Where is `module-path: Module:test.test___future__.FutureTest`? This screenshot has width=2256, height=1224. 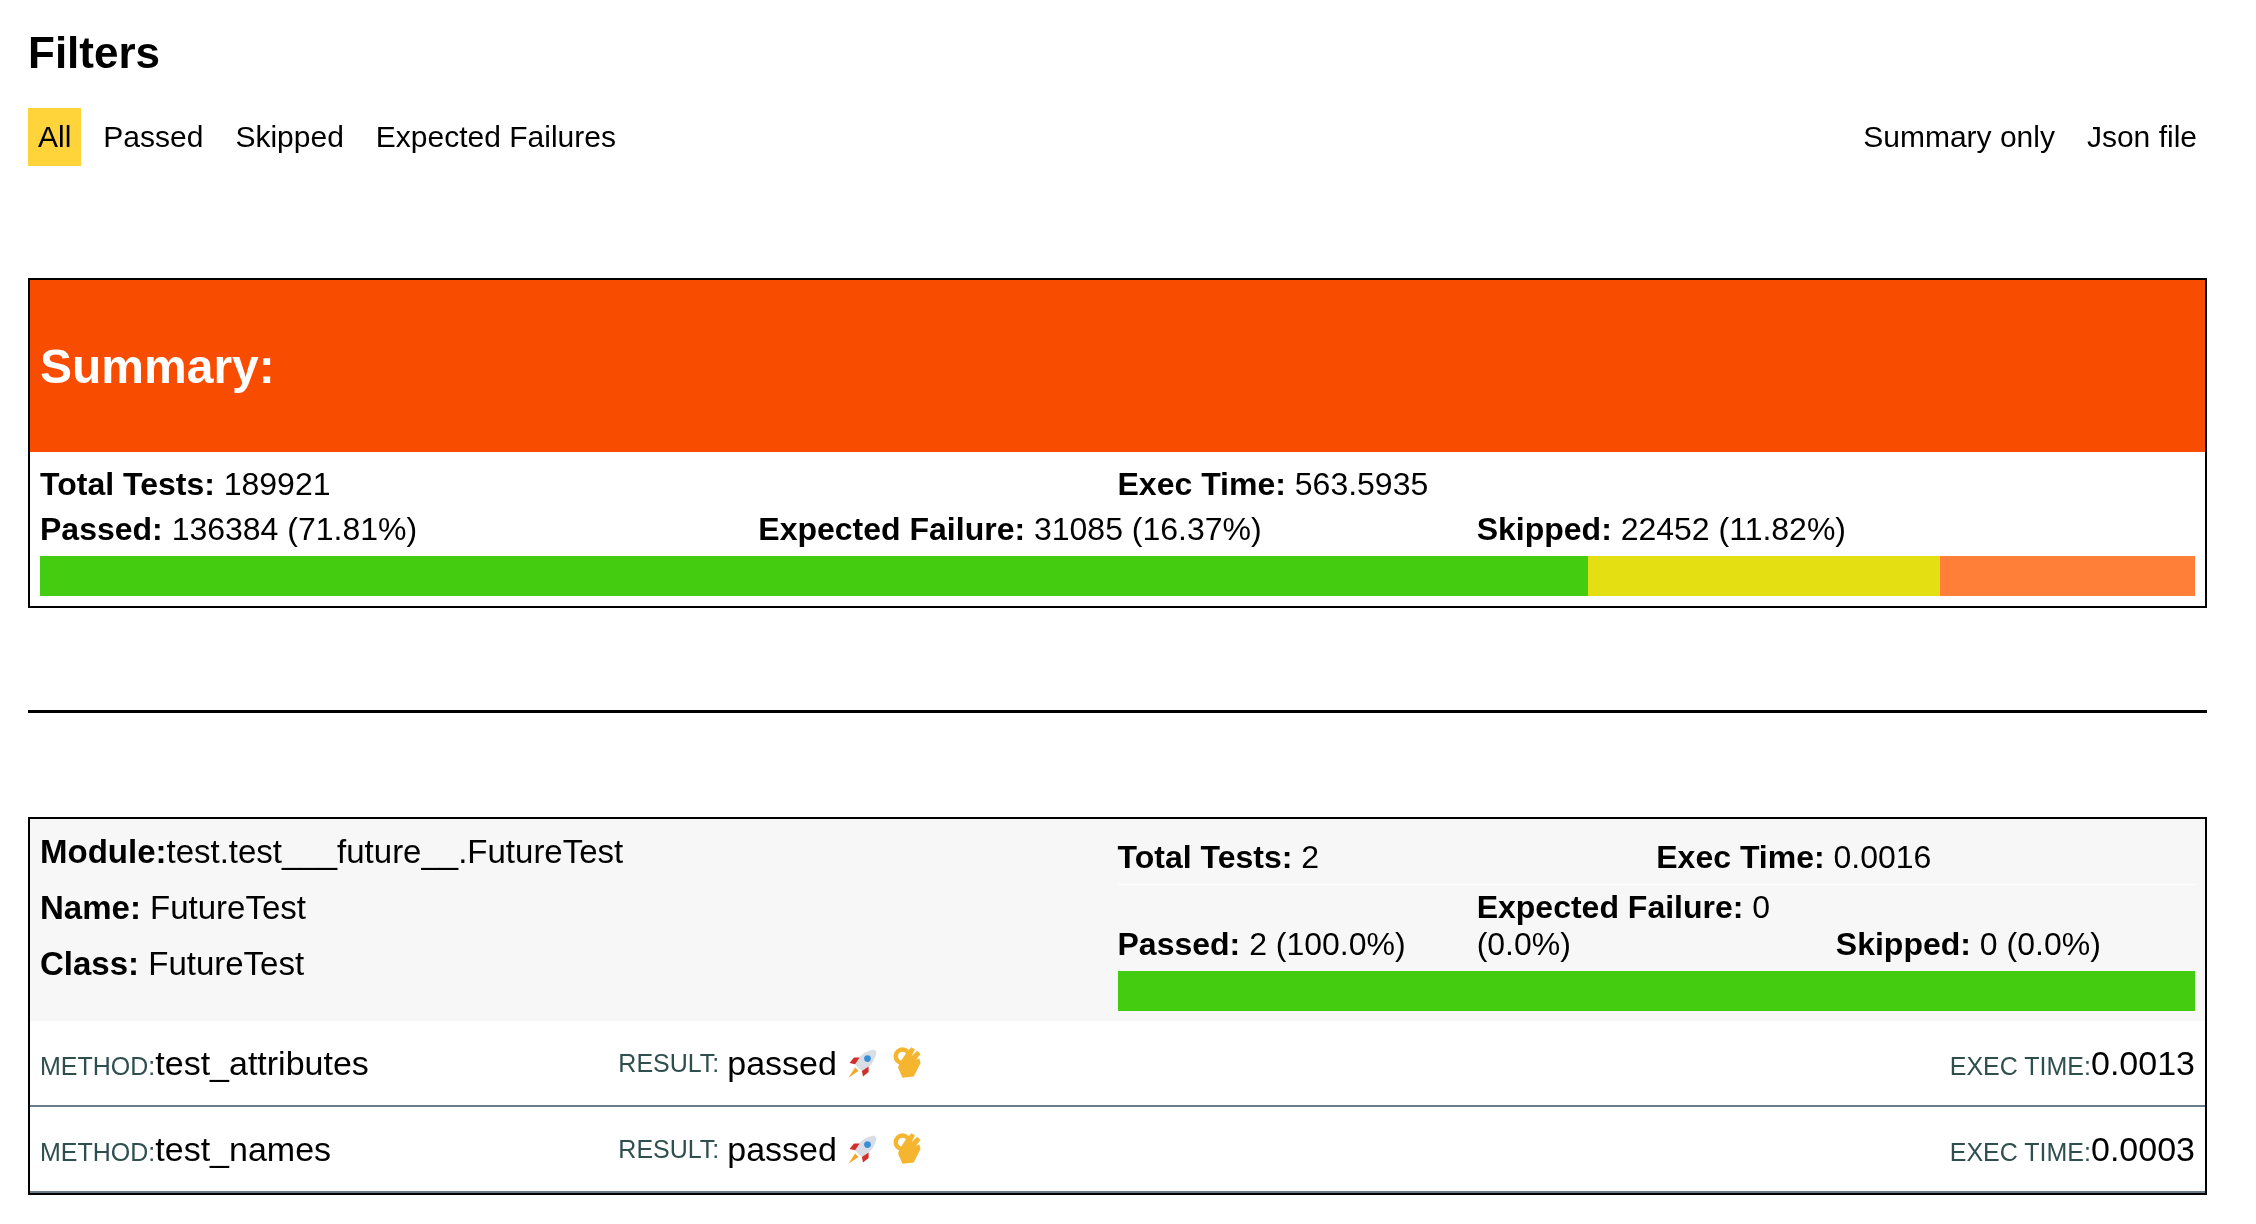
module-path: Module:test.test___future__.FutureTest is located at coordinates (332, 852).